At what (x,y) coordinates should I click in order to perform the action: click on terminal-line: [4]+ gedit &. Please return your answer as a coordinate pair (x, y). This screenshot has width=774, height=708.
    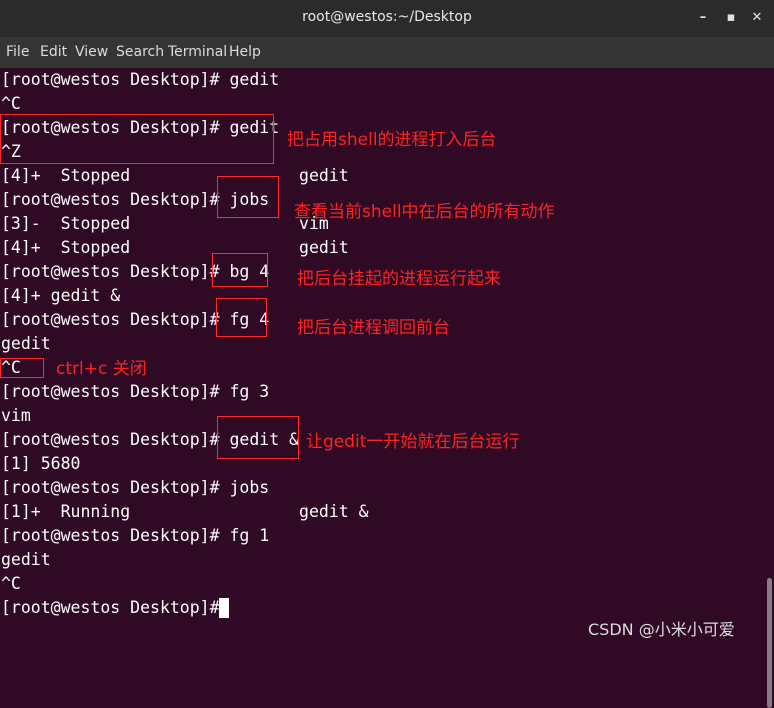
    Looking at the image, I should click on (61, 295).